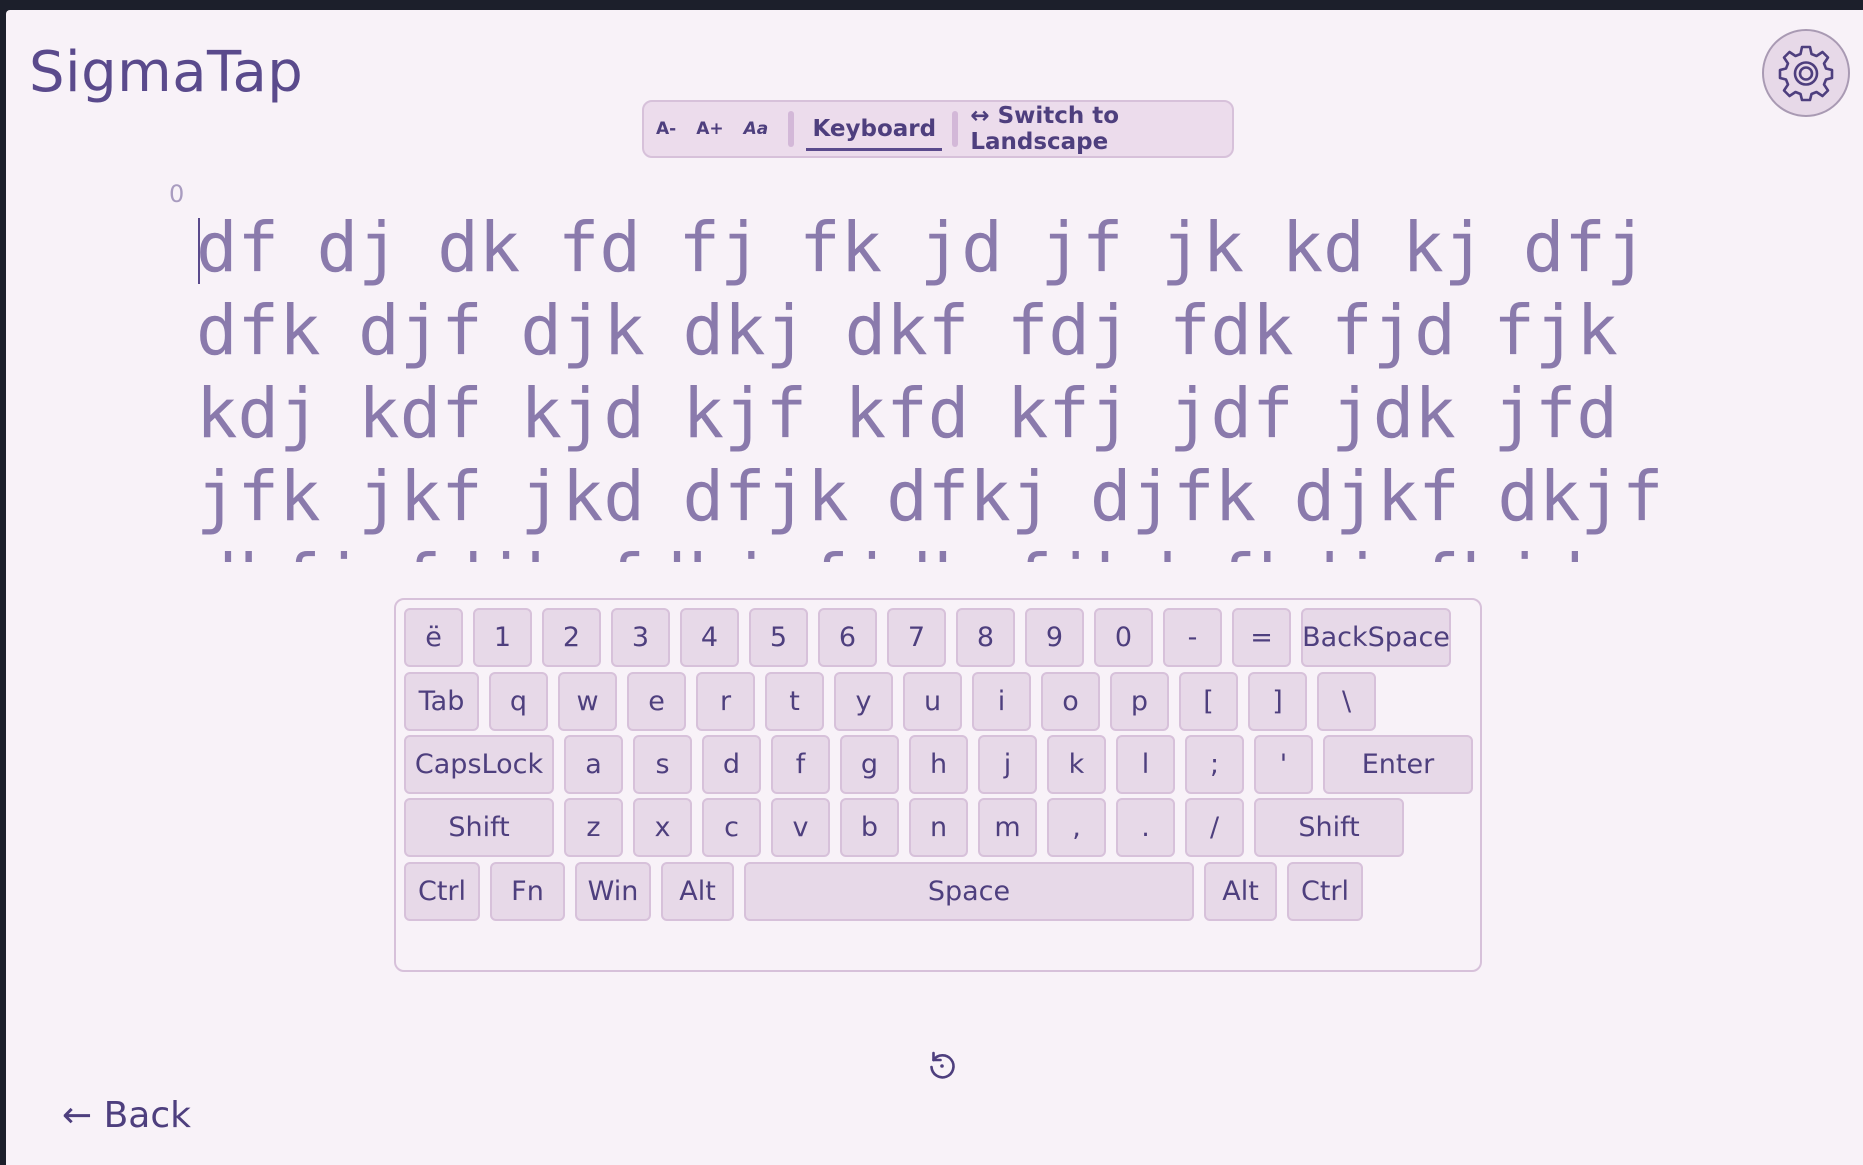  I want to click on key-8: 8, so click(985, 637).